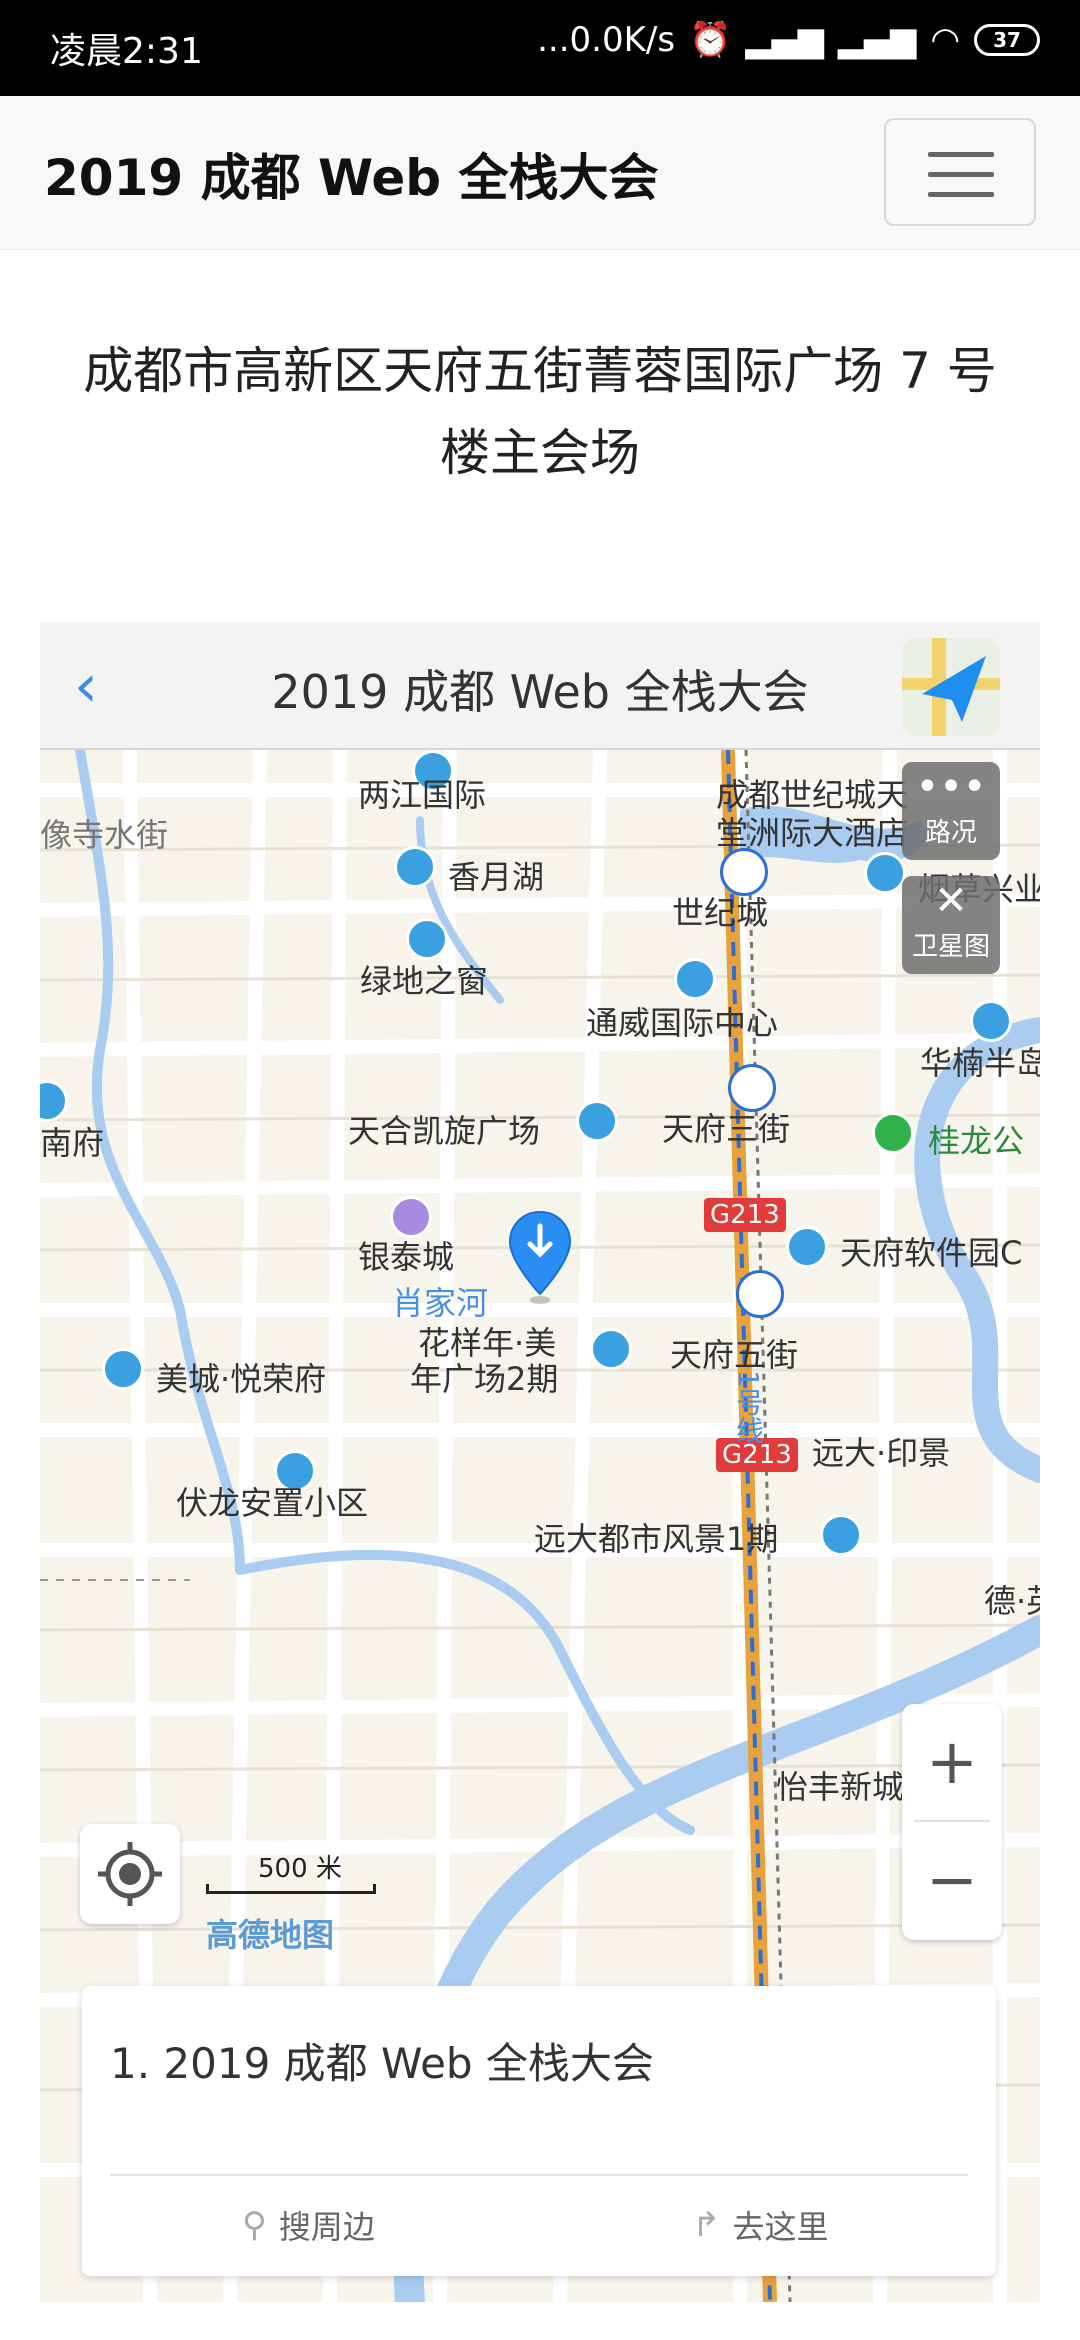 The height and width of the screenshot is (2340, 1080). What do you see at coordinates (291, 1889) in the screenshot?
I see `map-scale-bar` at bounding box center [291, 1889].